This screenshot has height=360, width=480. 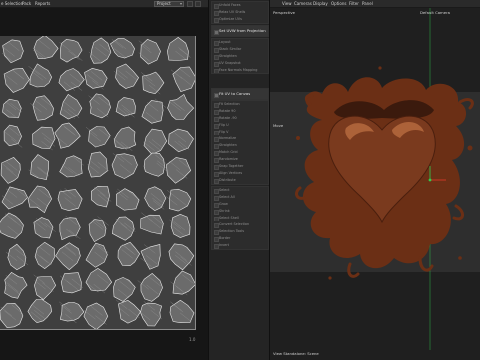 I want to click on randomize-button: Randomize, so click(x=240, y=160).